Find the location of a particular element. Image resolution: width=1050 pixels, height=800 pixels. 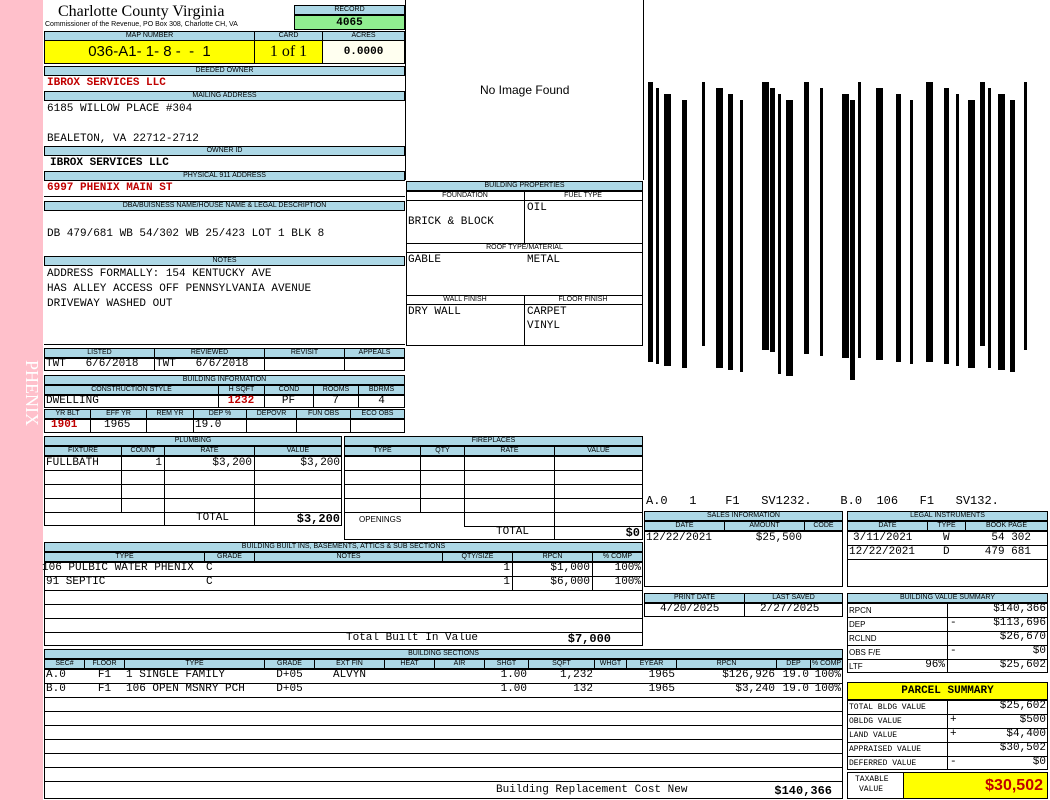

parcel-summary-name: OBLDG VALUE is located at coordinates (875, 721).